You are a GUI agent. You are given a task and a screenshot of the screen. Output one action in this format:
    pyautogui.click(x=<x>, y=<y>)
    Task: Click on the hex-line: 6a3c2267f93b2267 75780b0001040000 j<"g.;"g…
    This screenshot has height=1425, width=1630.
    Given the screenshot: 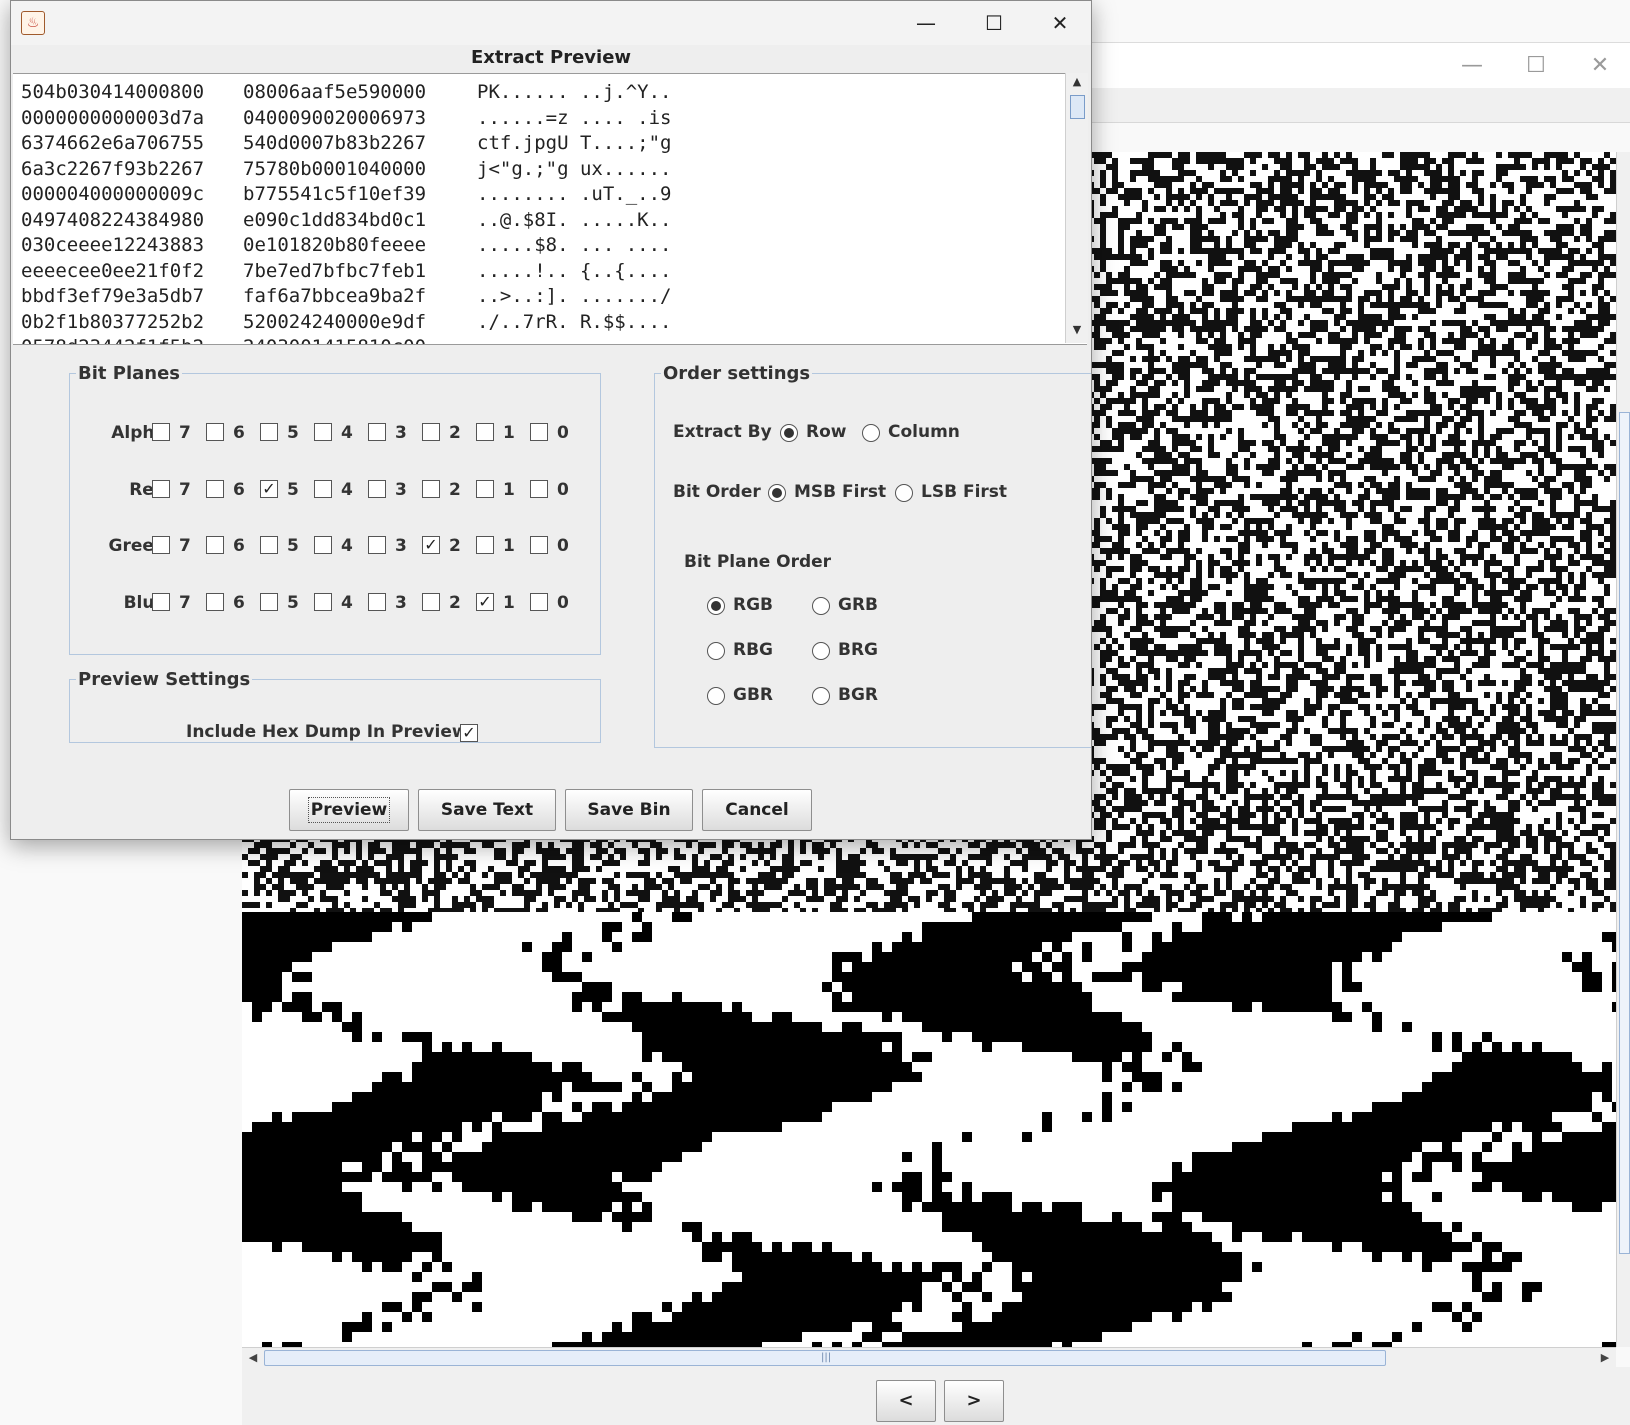 What is the action you would take?
    pyautogui.click(x=346, y=170)
    